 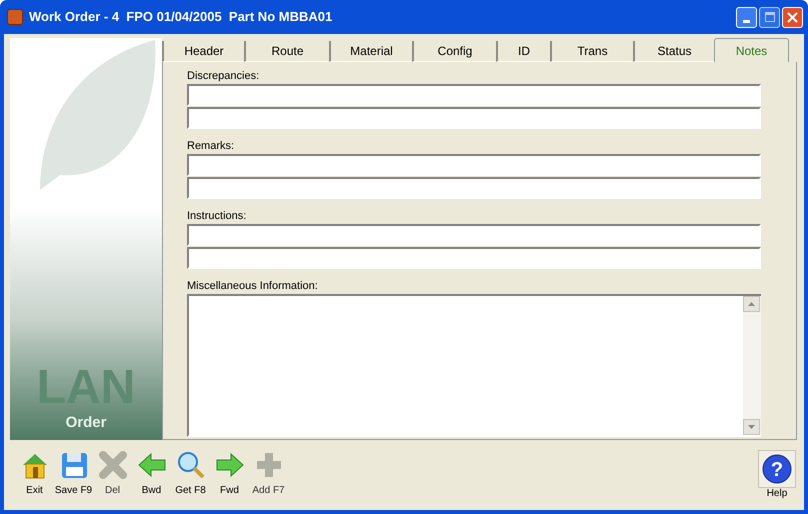 I want to click on minimize-button, so click(x=746, y=17).